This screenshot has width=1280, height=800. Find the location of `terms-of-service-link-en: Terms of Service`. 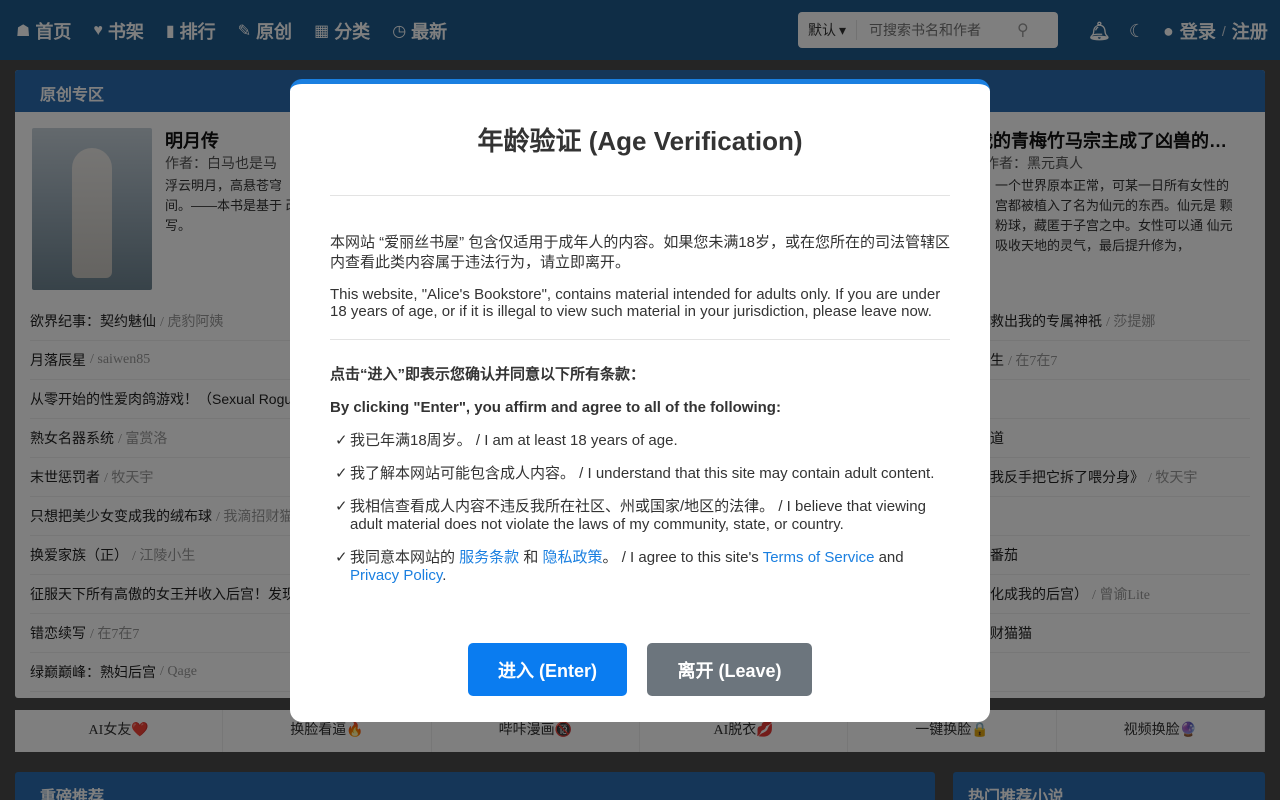

terms-of-service-link-en: Terms of Service is located at coordinates (819, 557).